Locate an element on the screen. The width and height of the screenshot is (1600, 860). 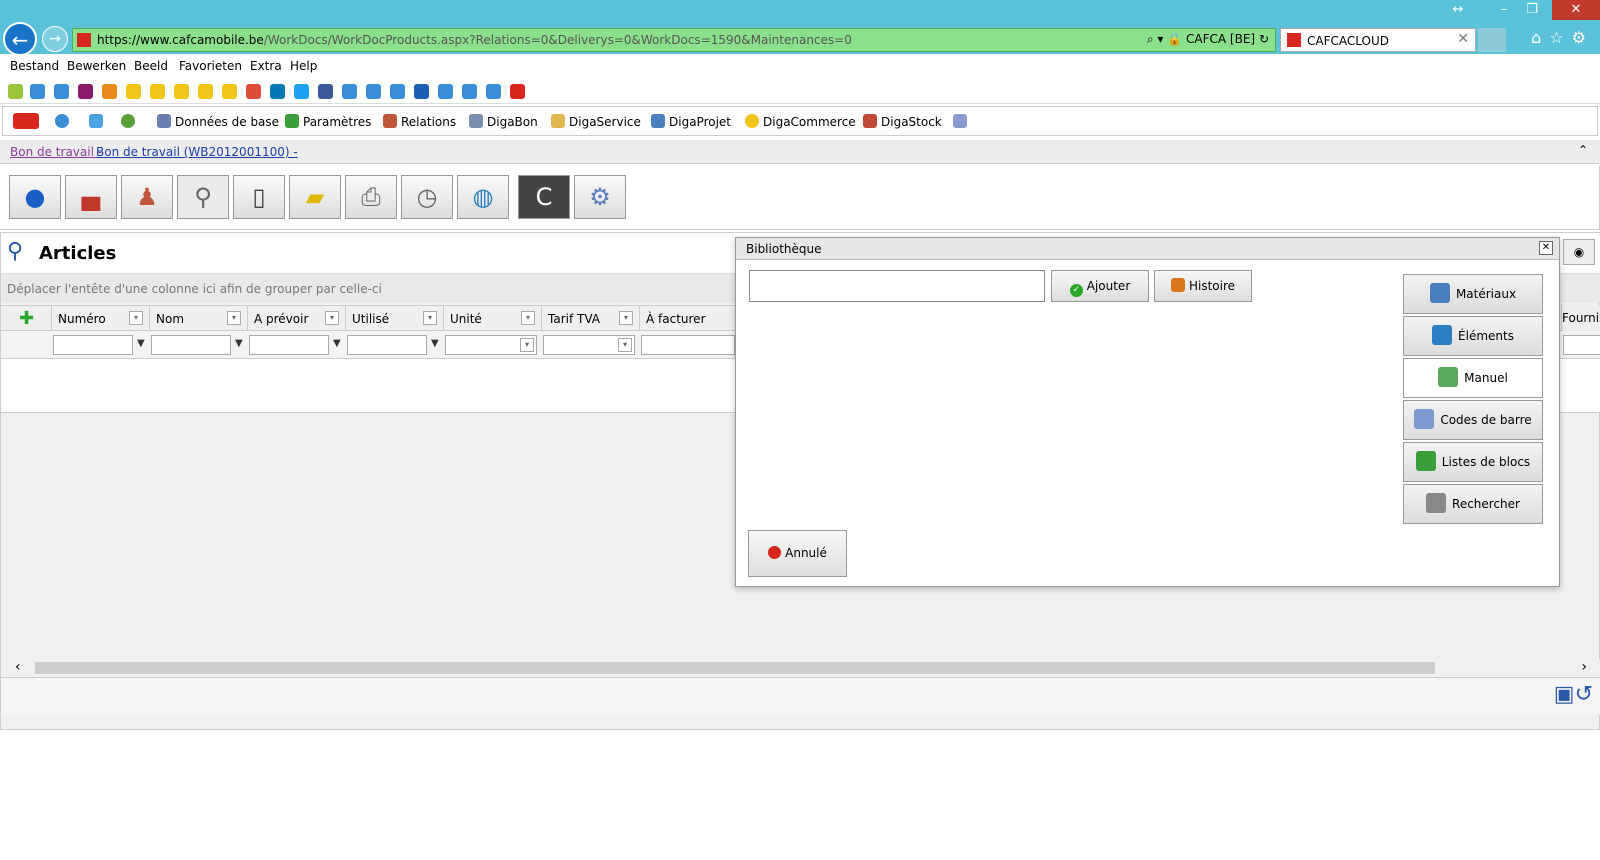
toolbar-digabon: DigaBon is located at coordinates (503, 121).